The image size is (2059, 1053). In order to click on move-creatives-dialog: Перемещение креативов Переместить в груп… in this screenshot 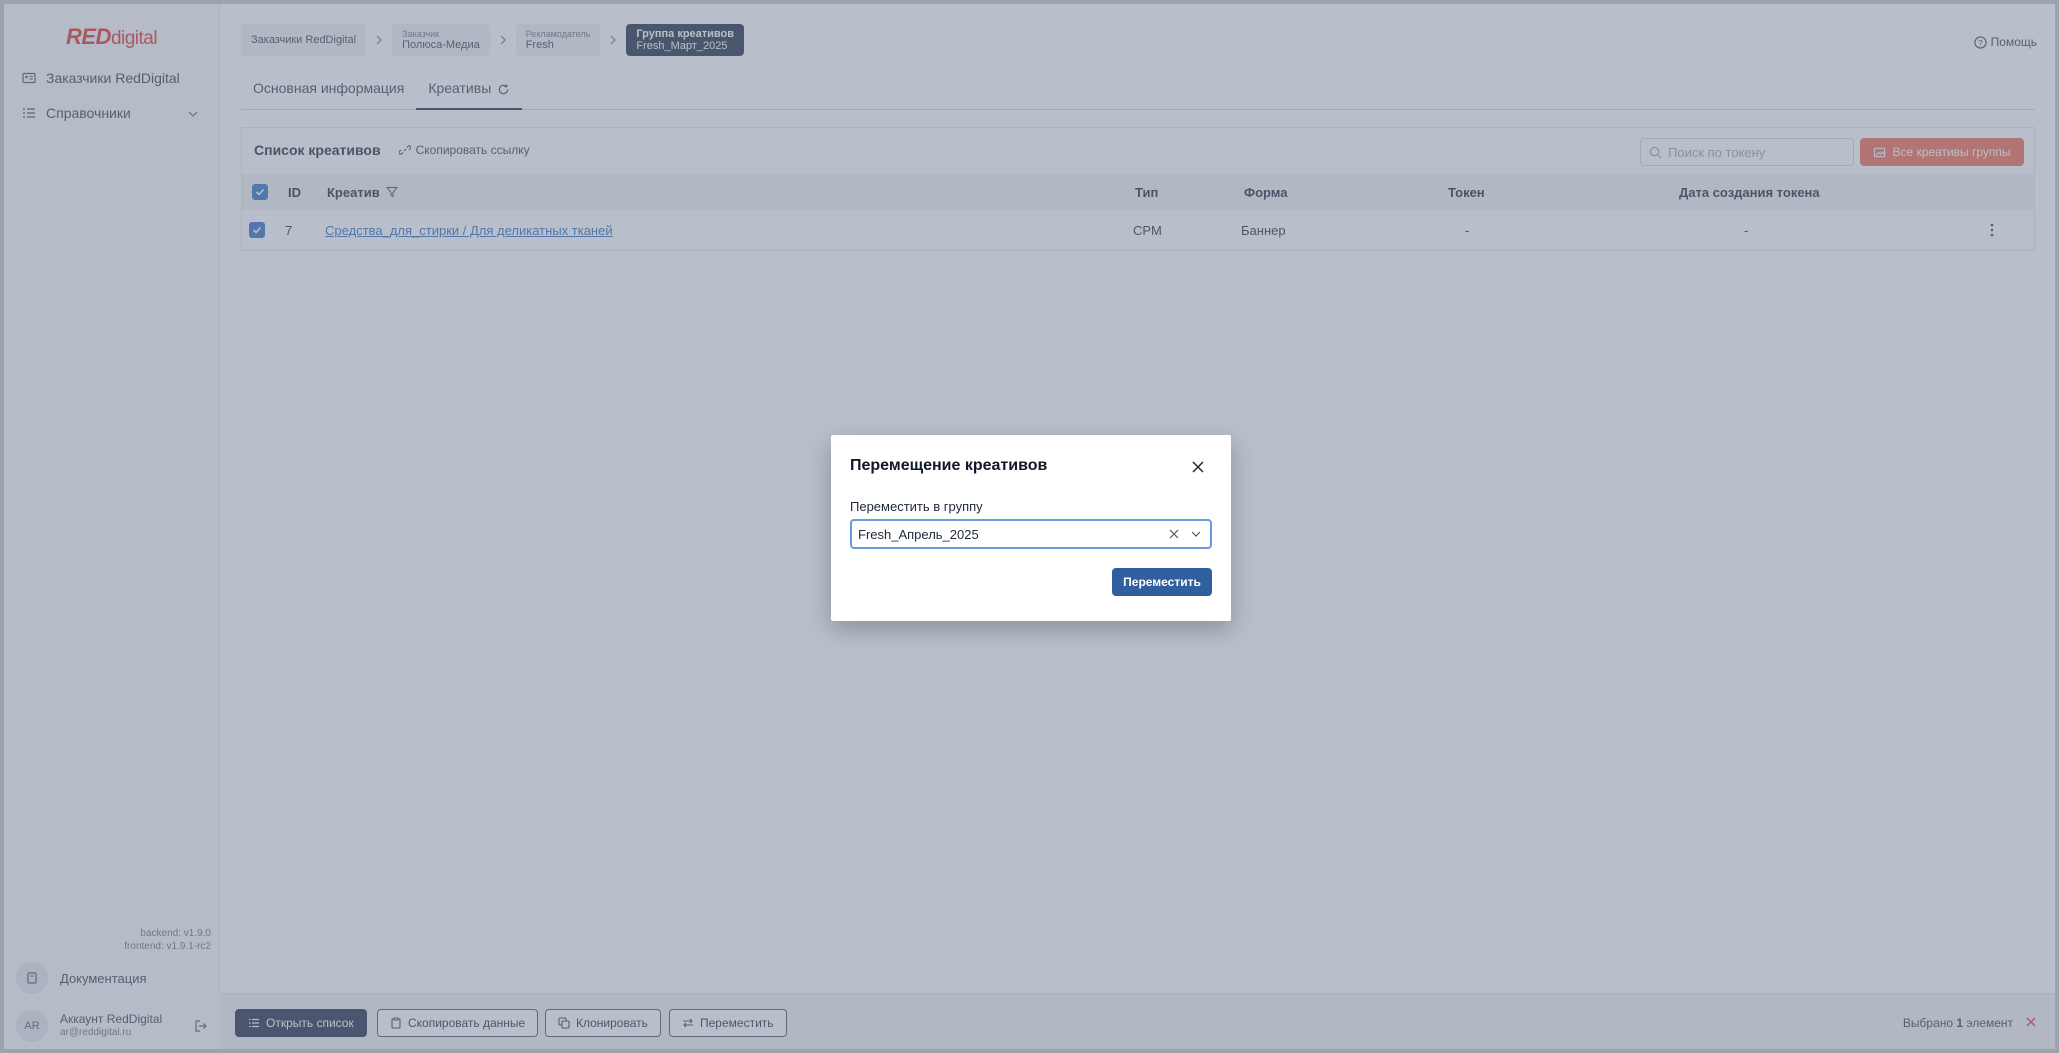, I will do `click(1031, 528)`.